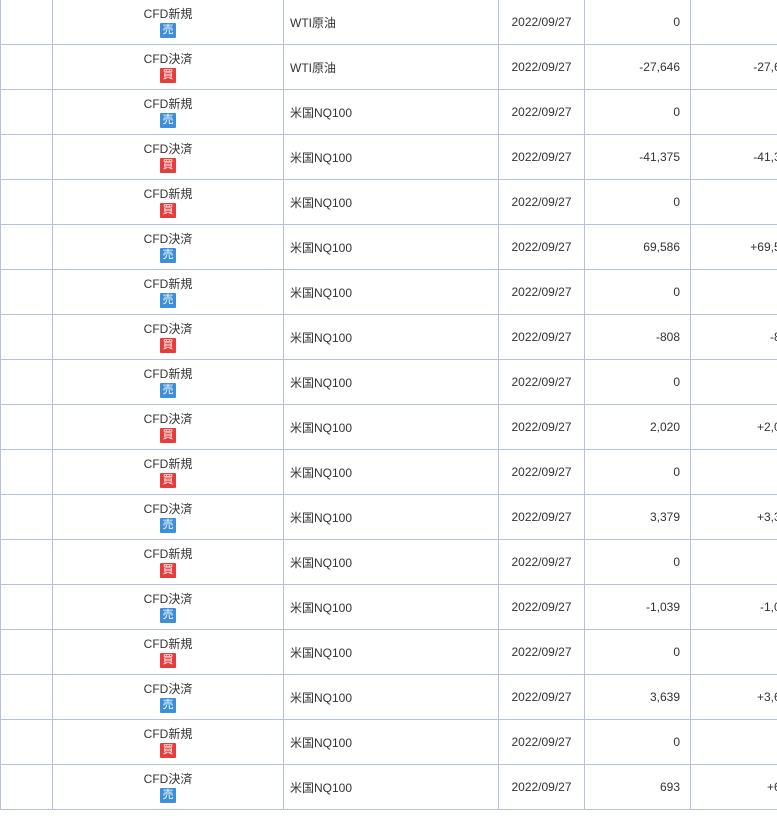 The image size is (777, 816). What do you see at coordinates (733, 157) in the screenshot?
I see `net-profit-loss-cell: -41,375` at bounding box center [733, 157].